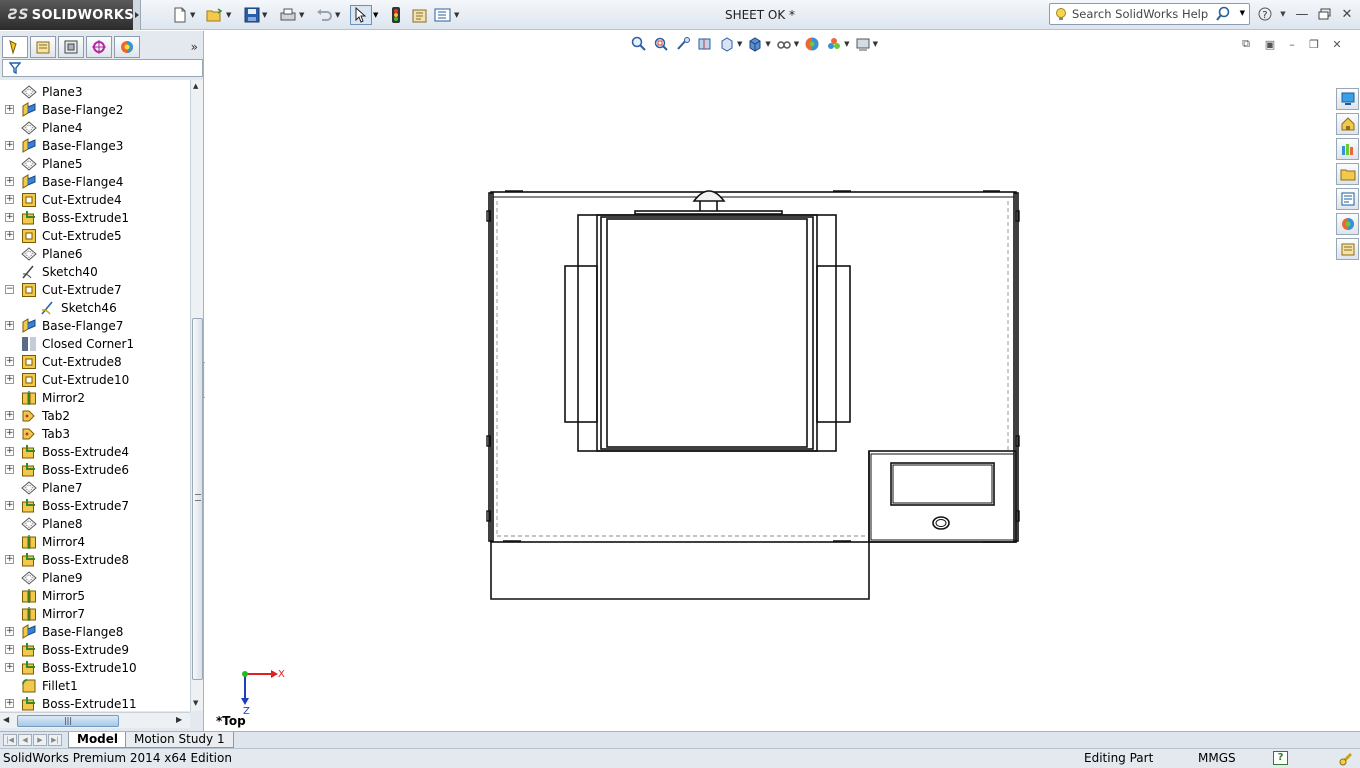 The height and width of the screenshot is (768, 1360). Describe the element at coordinates (95, 488) in the screenshot. I see `tree-item-plane7: Plane7` at that location.